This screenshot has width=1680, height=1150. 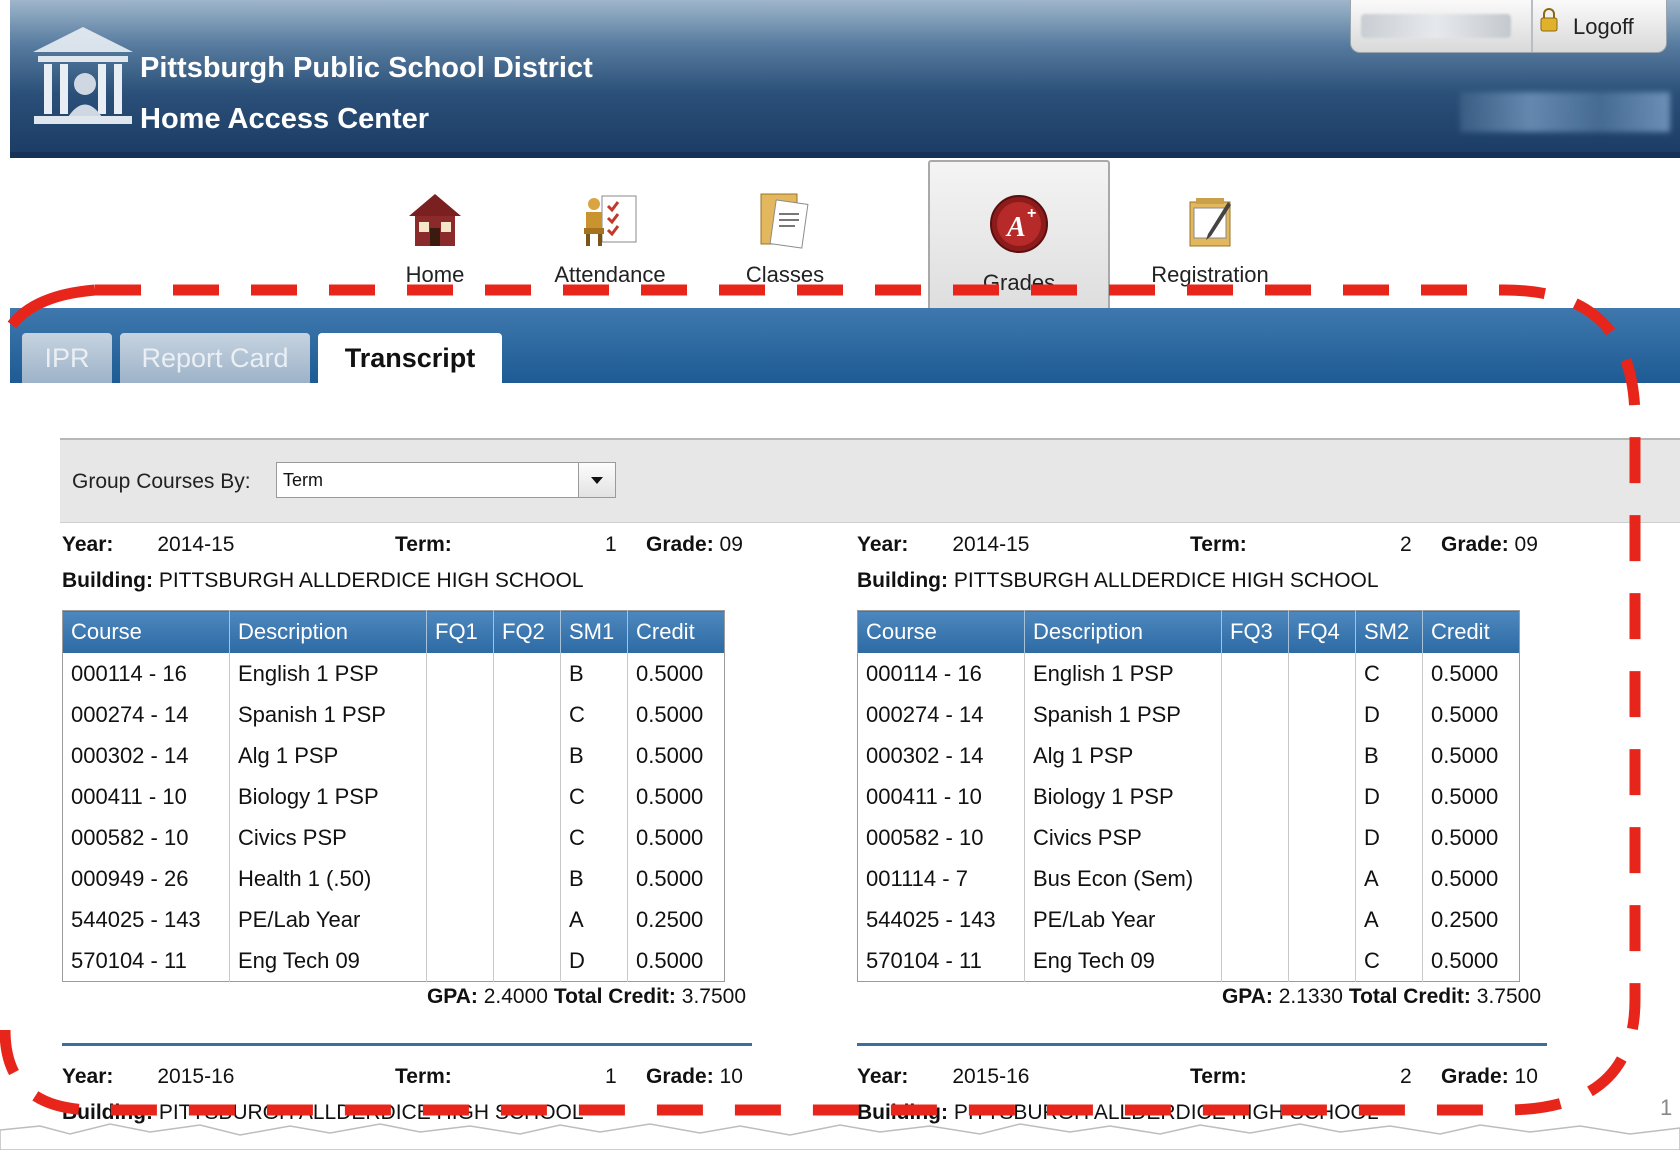 What do you see at coordinates (586, 996) in the screenshot?
I see `term-summary: GPA: 2.4000 Total Credit: 3.7500` at bounding box center [586, 996].